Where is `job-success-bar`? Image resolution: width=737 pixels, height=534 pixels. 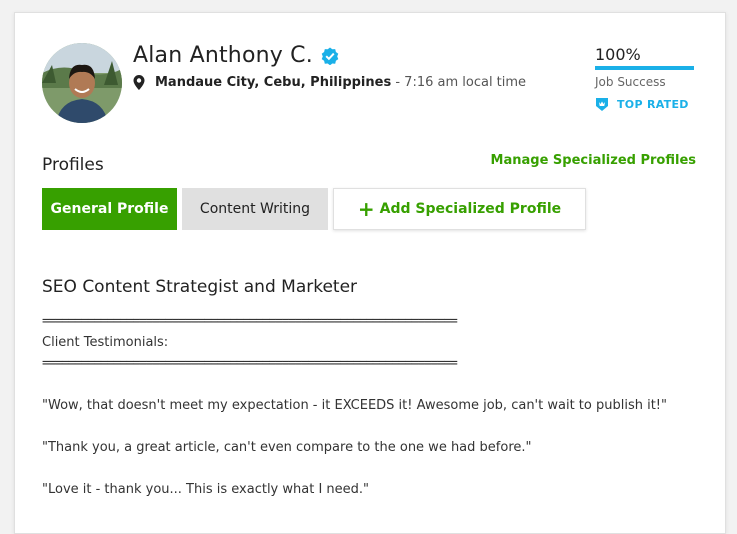 job-success-bar is located at coordinates (644, 68).